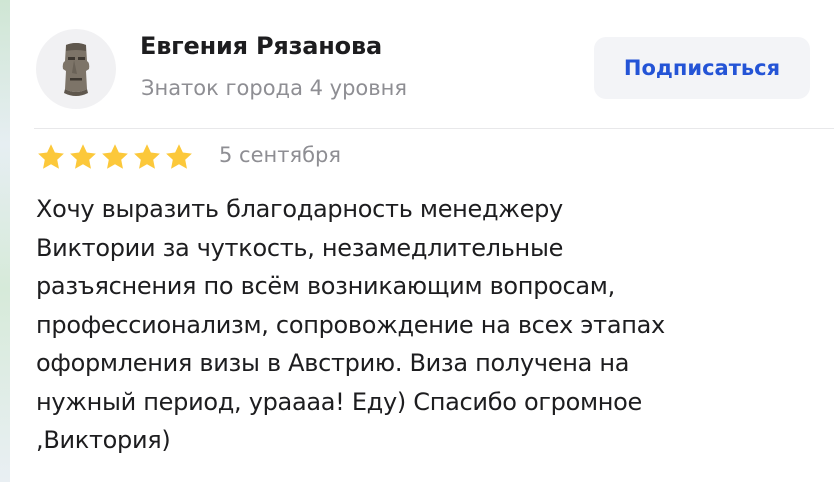 Image resolution: width=834 pixels, height=482 pixels. What do you see at coordinates (280, 155) in the screenshot?
I see `review-date: 5 сентября` at bounding box center [280, 155].